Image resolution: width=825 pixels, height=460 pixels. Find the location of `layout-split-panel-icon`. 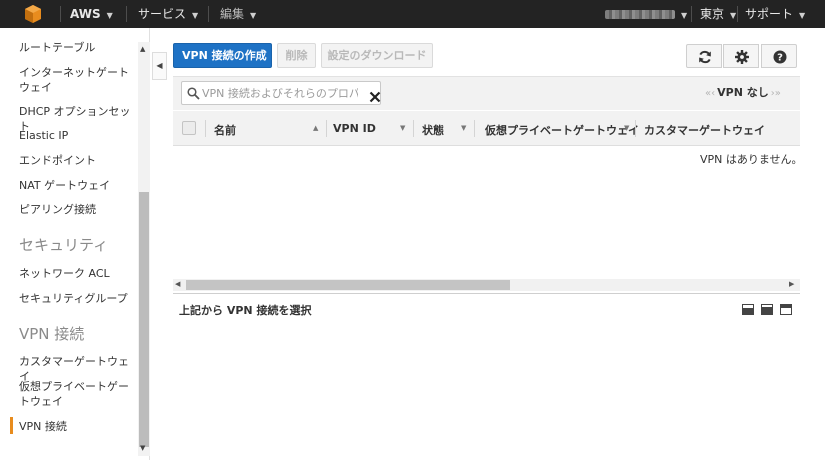

layout-split-panel-icon is located at coordinates (767, 309).